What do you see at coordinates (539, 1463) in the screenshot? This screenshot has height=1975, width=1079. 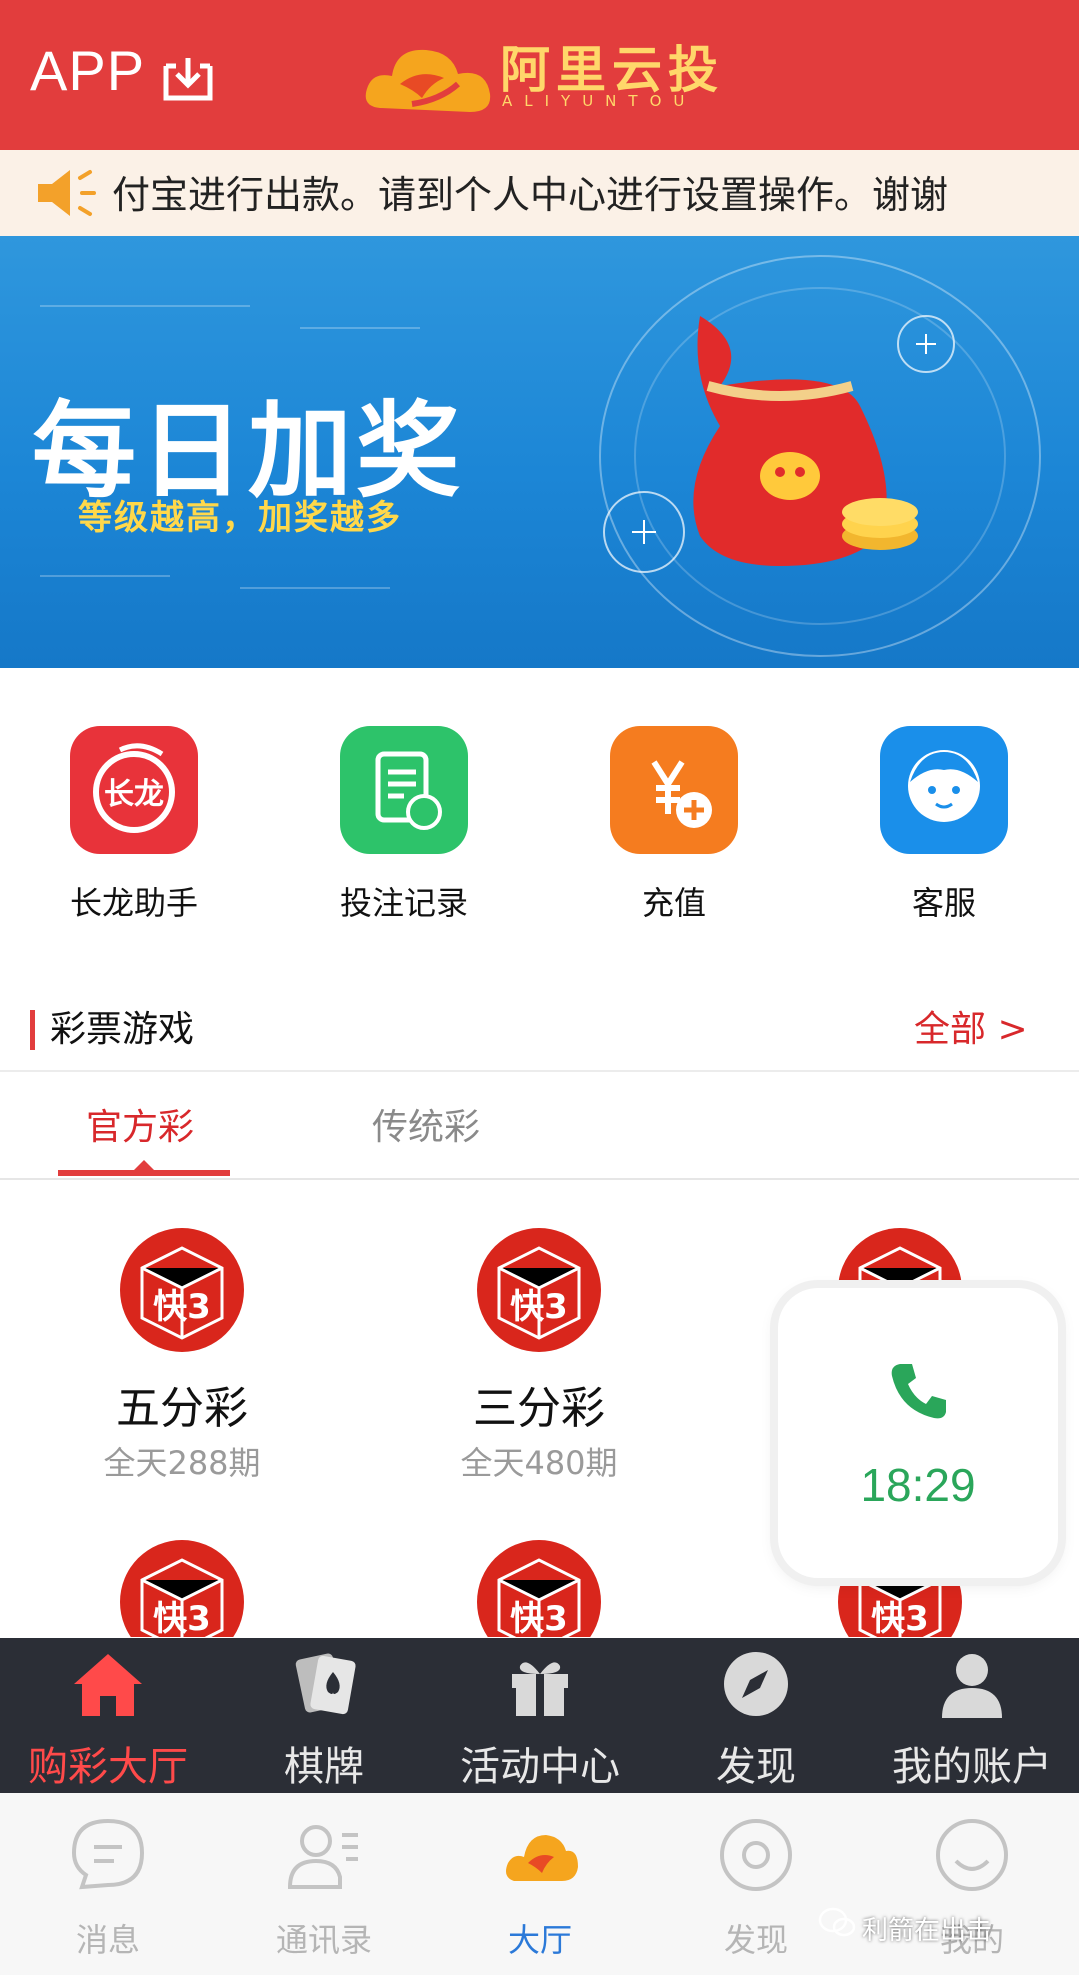 I see `game-subtitle: 全天480期` at bounding box center [539, 1463].